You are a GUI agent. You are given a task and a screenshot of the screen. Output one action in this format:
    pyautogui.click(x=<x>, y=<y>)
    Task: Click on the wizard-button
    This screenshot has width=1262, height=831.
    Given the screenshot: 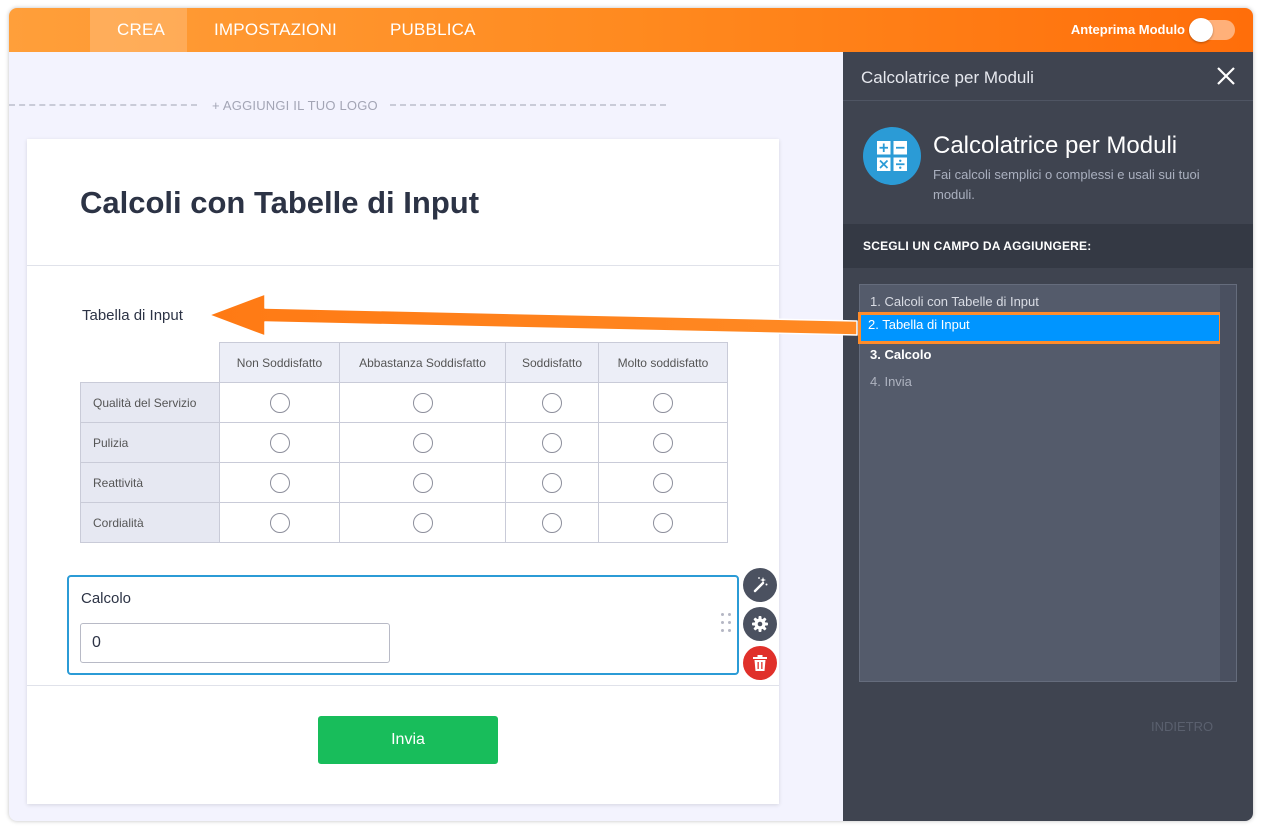 What is the action you would take?
    pyautogui.click(x=760, y=585)
    